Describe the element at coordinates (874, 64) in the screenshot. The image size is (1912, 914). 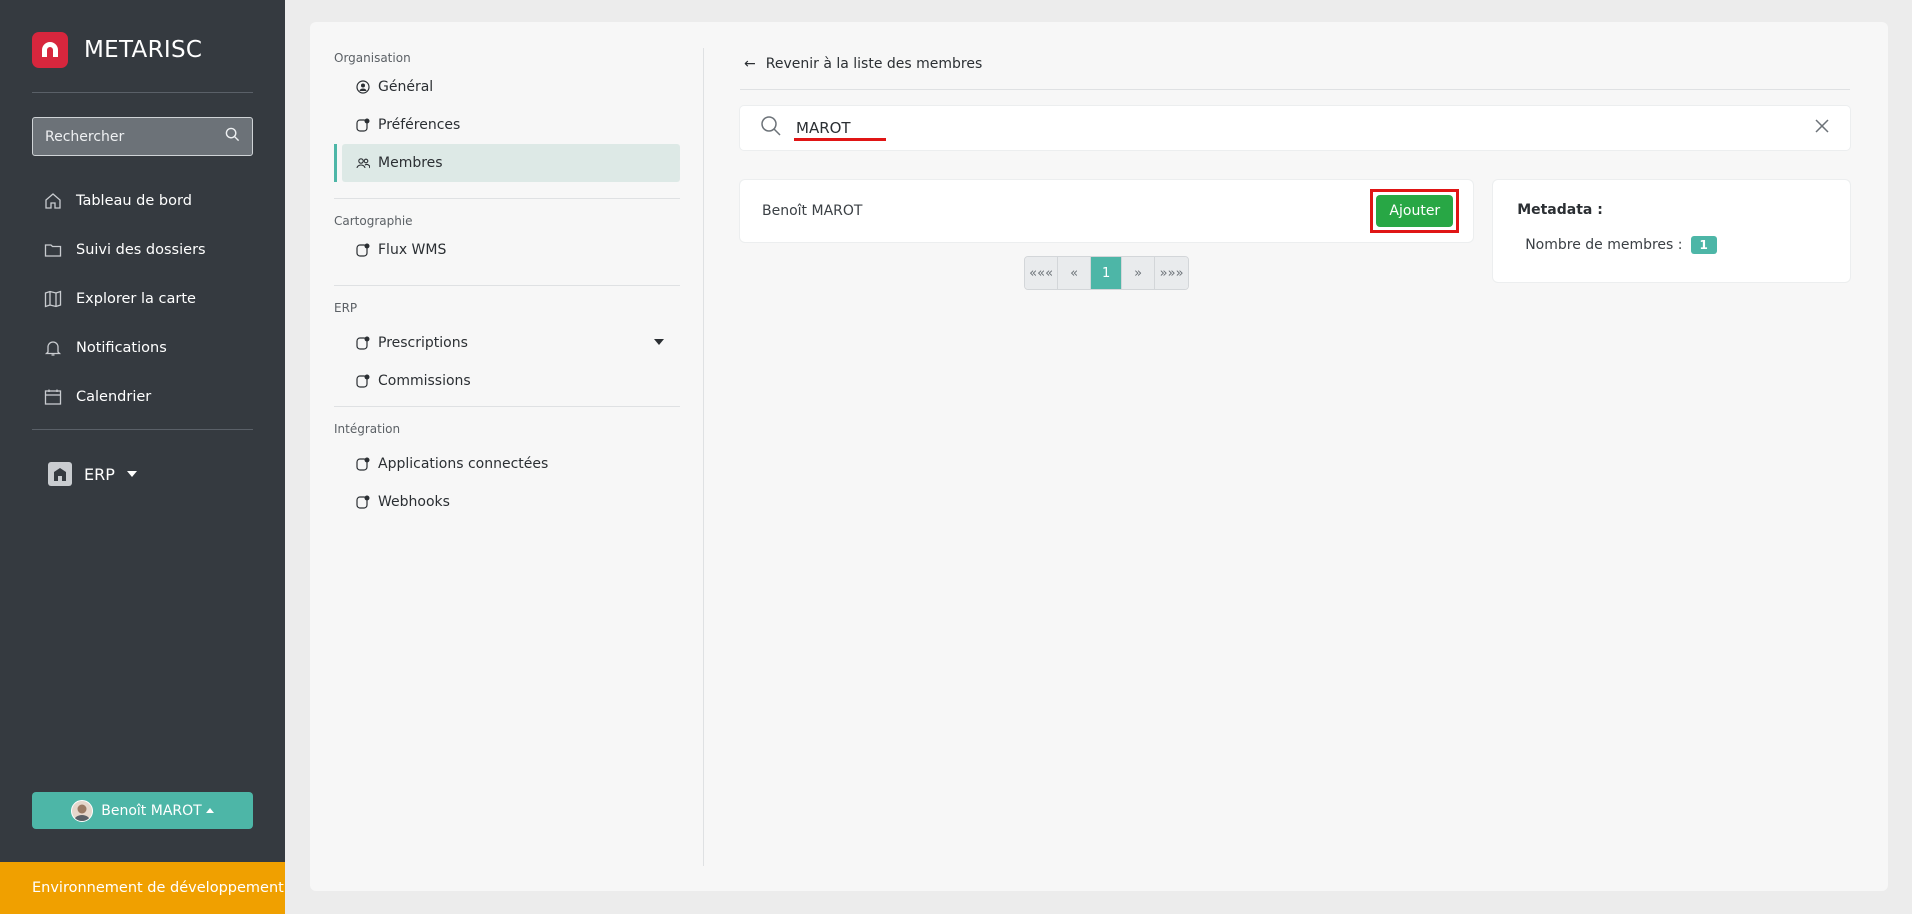
I see `back-link-label: Revenir à la liste des membres` at that location.